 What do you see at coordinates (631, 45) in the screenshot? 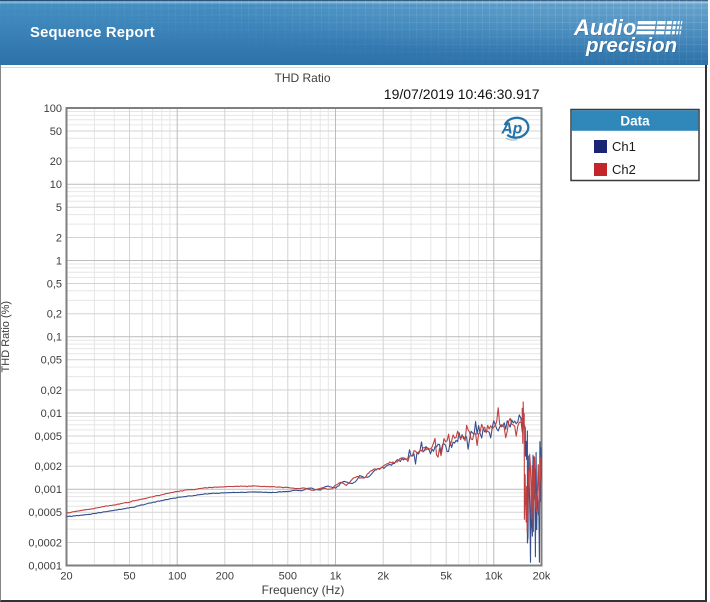
I see `svg-text: precision` at bounding box center [631, 45].